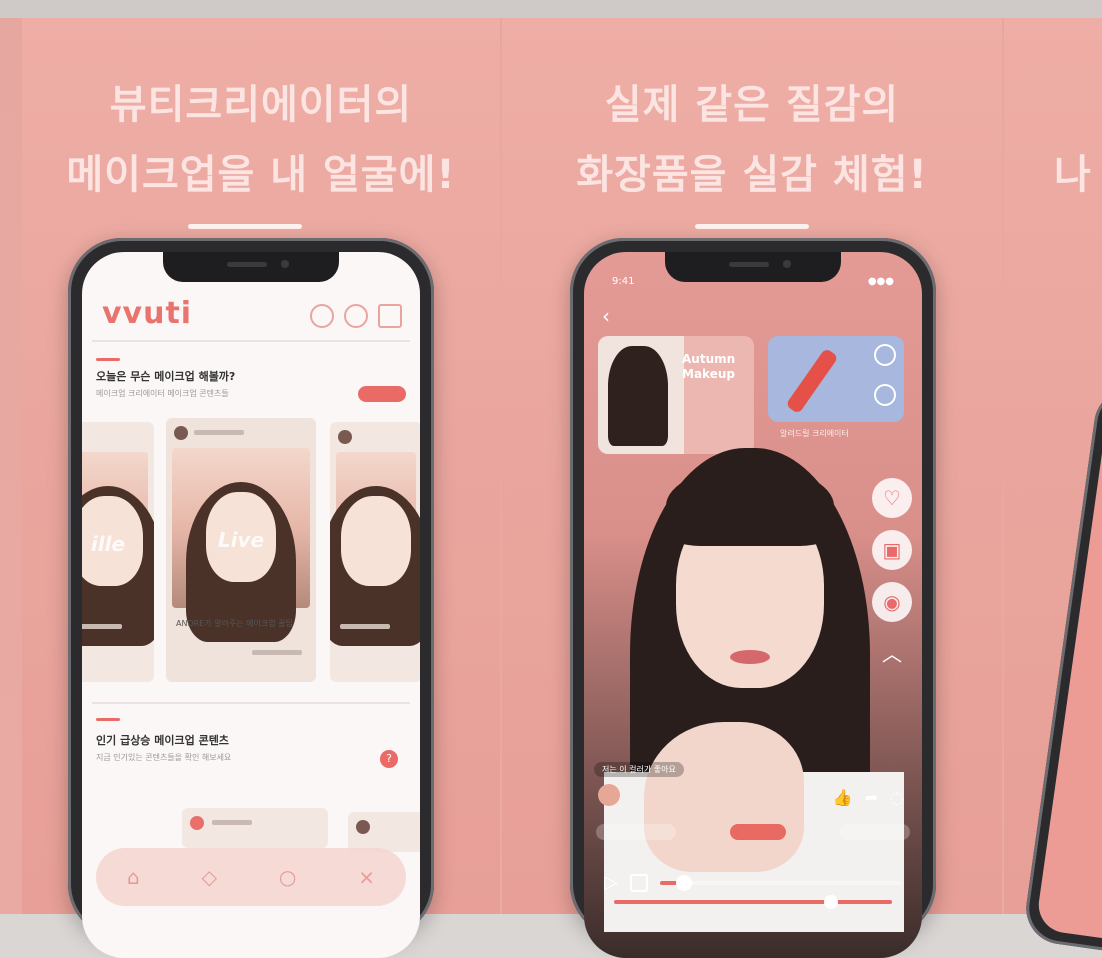  I want to click on player-controls: ▷, so click(753, 882).